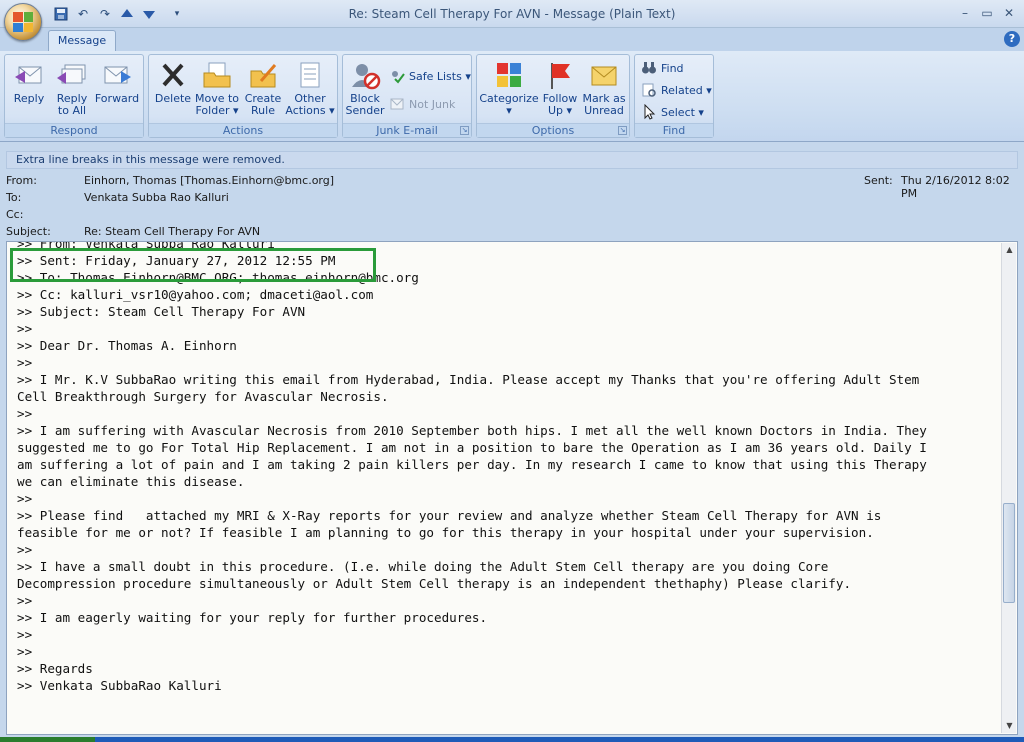  Describe the element at coordinates (243, 130) in the screenshot. I see `actions-group-label: Actions` at that location.